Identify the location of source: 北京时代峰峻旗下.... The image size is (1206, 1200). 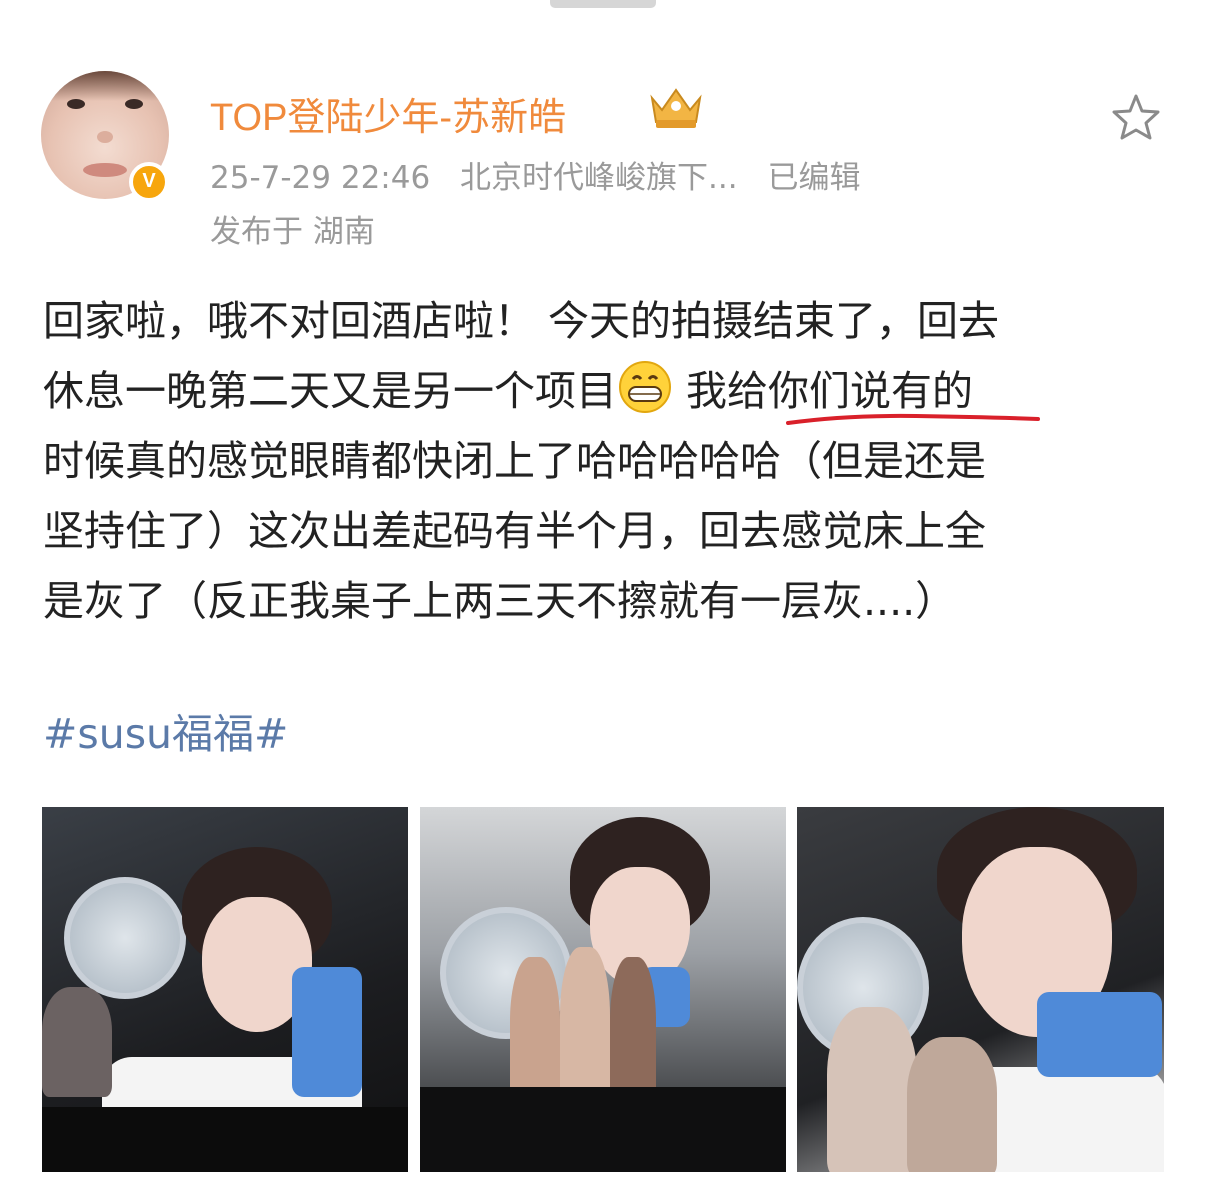
(599, 178).